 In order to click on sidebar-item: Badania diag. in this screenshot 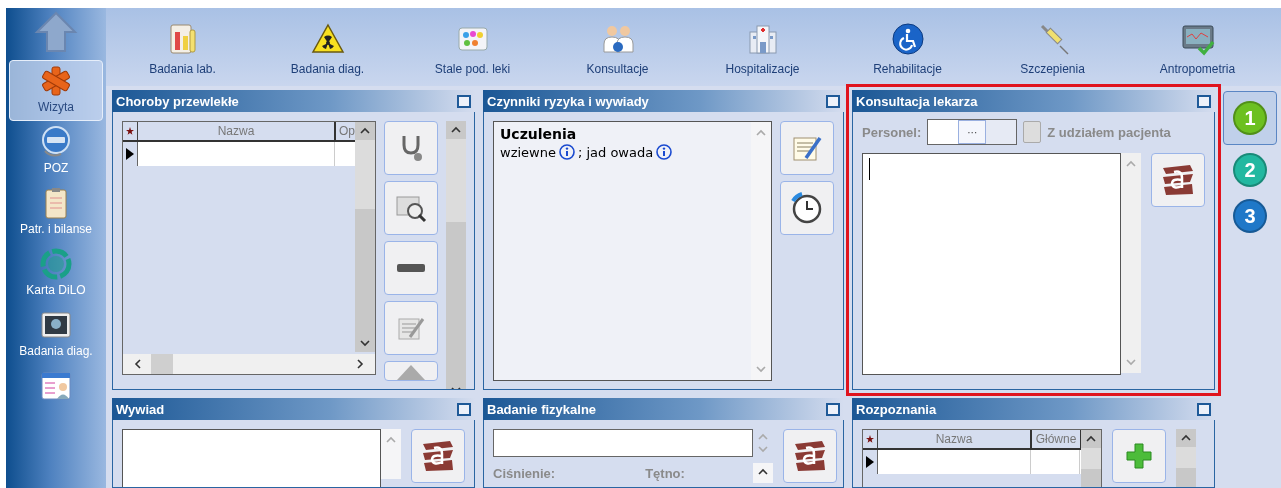, I will do `click(56, 334)`.